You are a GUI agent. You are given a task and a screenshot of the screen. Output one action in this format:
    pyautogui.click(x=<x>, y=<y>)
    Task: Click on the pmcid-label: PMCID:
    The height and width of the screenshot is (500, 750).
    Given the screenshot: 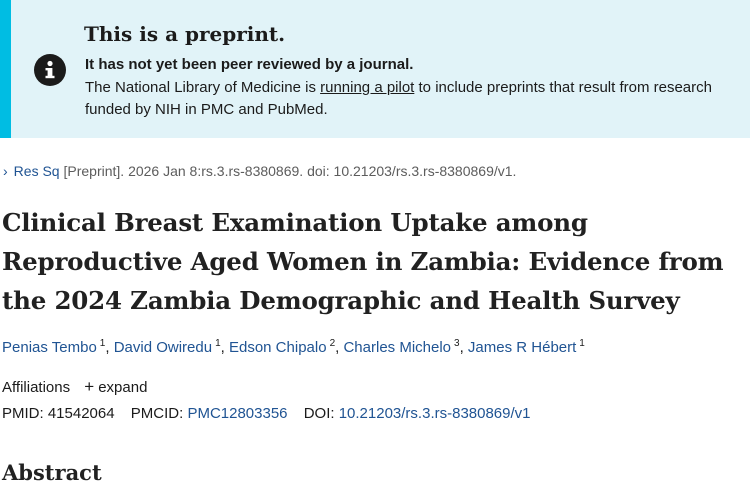 What is the action you would take?
    pyautogui.click(x=157, y=413)
    